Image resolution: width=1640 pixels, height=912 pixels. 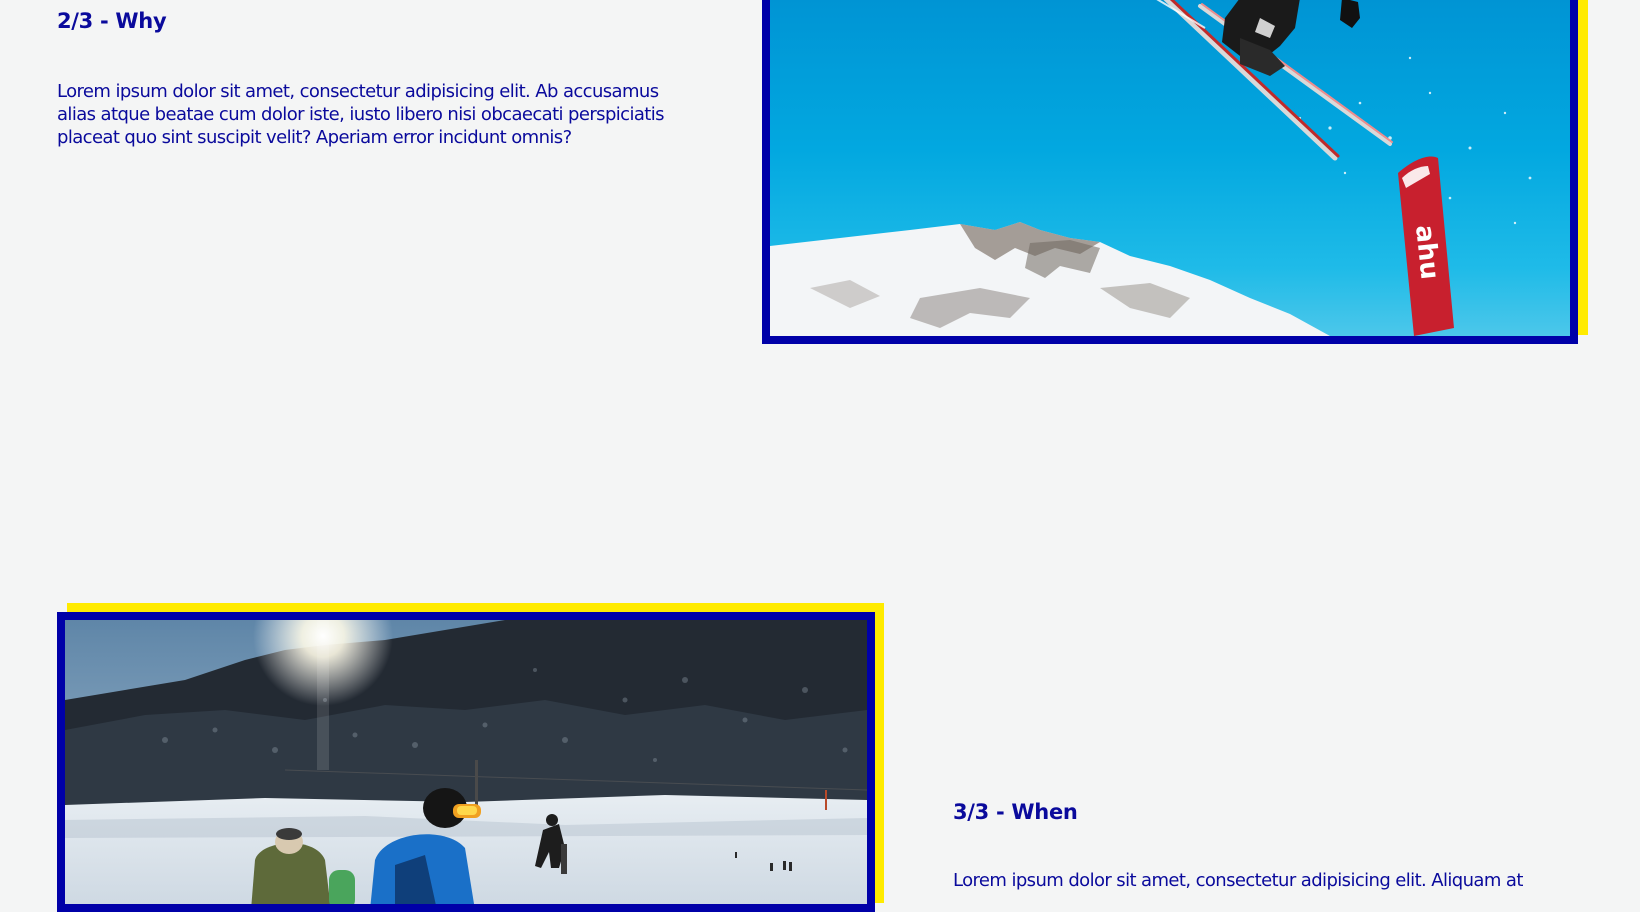 What do you see at coordinates (1015, 812) in the screenshot?
I see `section-title-when: 3/3 - When` at bounding box center [1015, 812].